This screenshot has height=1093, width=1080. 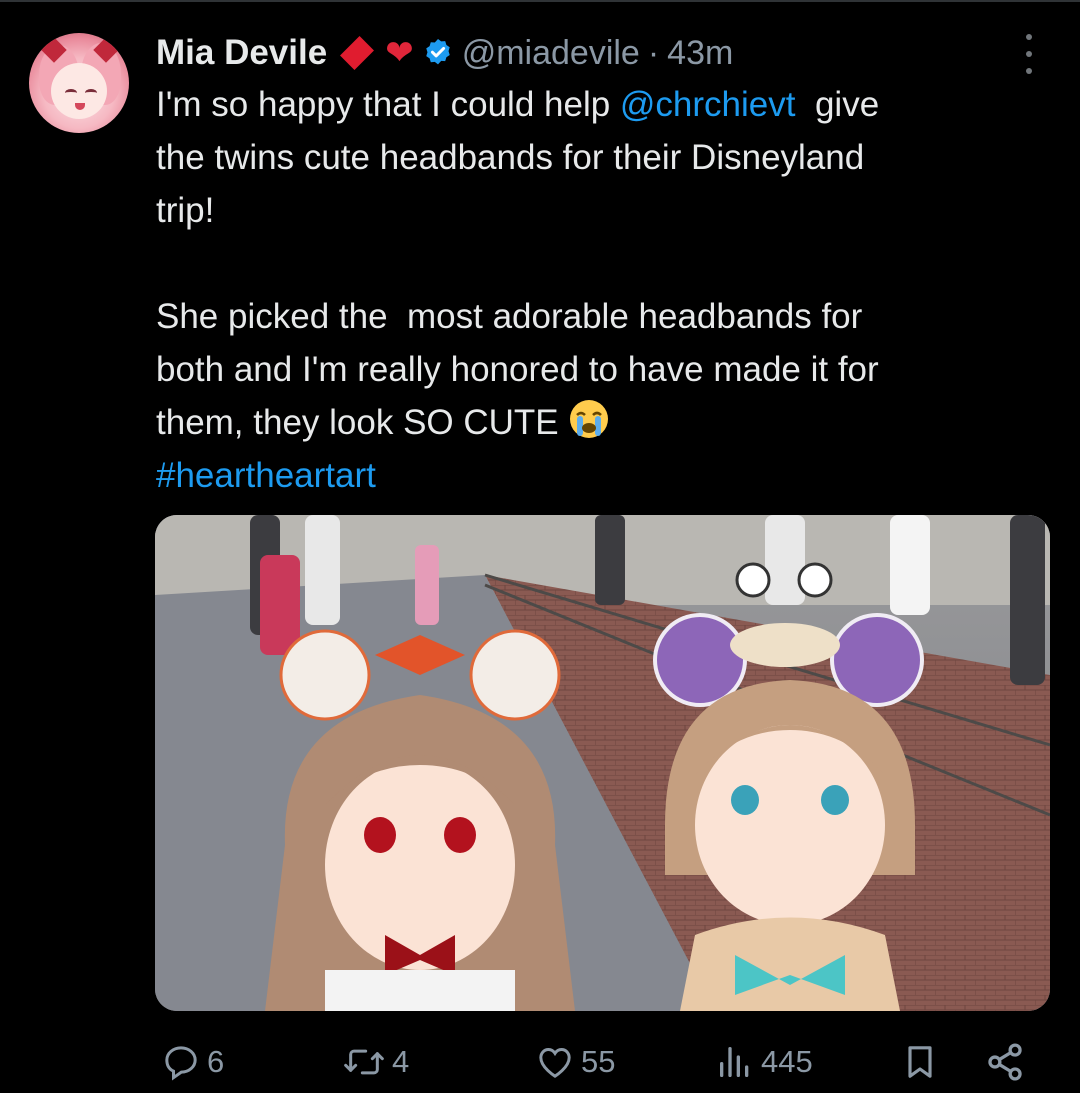 I want to click on retweet-button: 4, so click(x=375, y=1062).